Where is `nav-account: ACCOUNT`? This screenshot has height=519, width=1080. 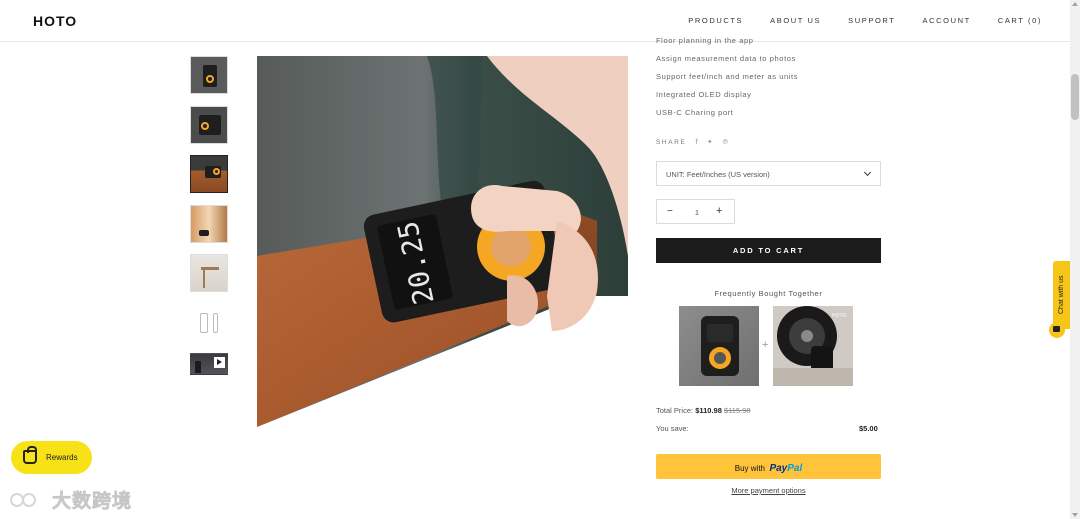
nav-account: ACCOUNT is located at coordinates (947, 20).